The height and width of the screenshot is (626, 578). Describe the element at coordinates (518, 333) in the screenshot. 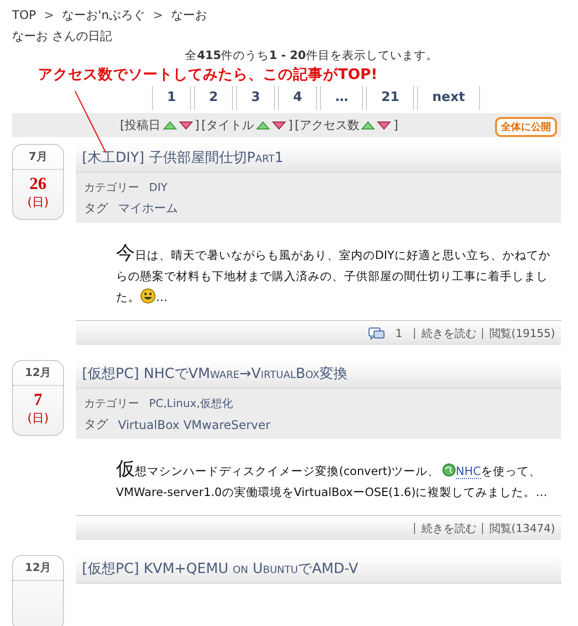

I see `view-count: 閲覧(19155)` at that location.